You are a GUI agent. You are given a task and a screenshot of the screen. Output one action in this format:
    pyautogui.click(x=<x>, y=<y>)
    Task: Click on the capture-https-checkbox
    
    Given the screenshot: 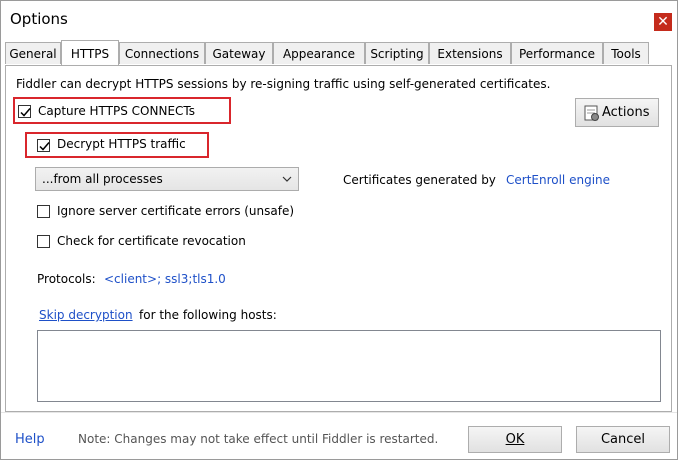 What is the action you would take?
    pyautogui.click(x=24, y=111)
    